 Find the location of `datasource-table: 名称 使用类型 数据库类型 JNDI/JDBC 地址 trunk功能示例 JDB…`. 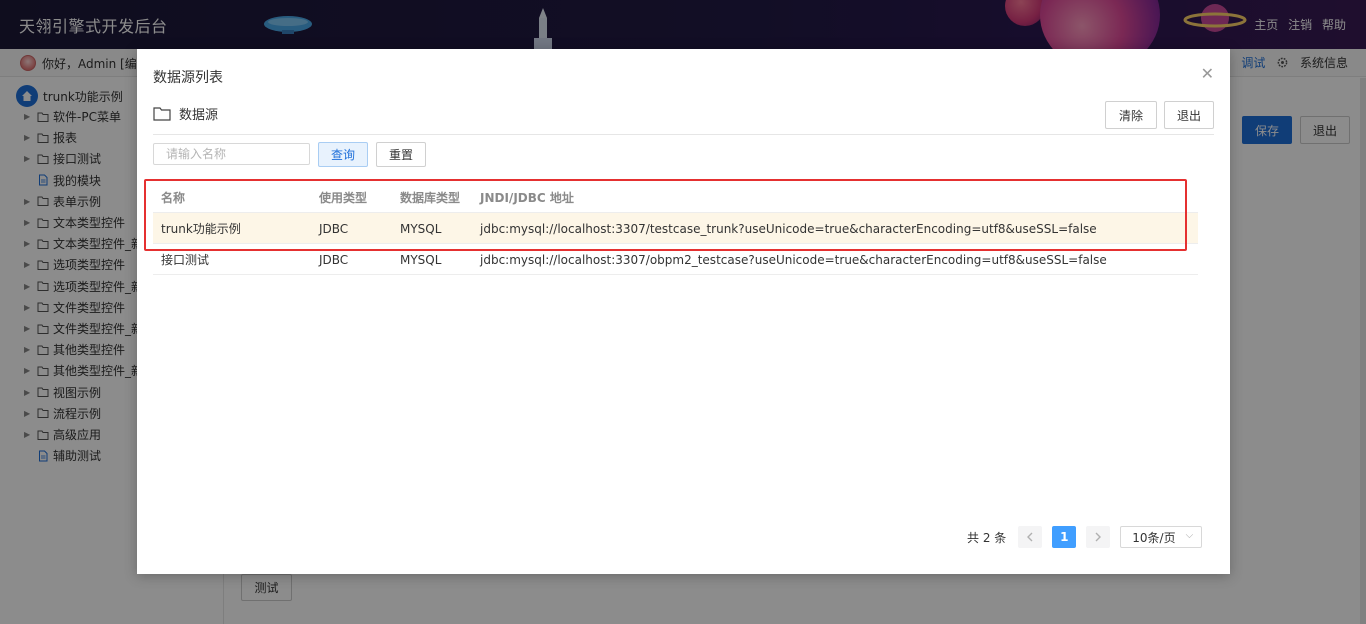

datasource-table: 名称 使用类型 数据库类型 JNDI/JDBC 地址 trunk功能示例 JDB… is located at coordinates (675, 228).